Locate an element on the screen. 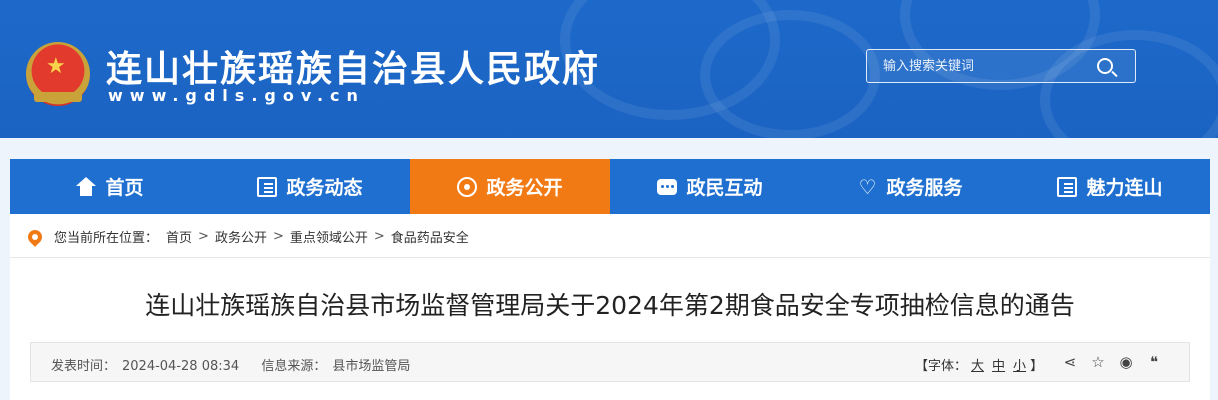 Image resolution: width=1218 pixels, height=400 pixels. share-icons: ⋖ ☆ ◉ ❝ is located at coordinates (1112, 362).